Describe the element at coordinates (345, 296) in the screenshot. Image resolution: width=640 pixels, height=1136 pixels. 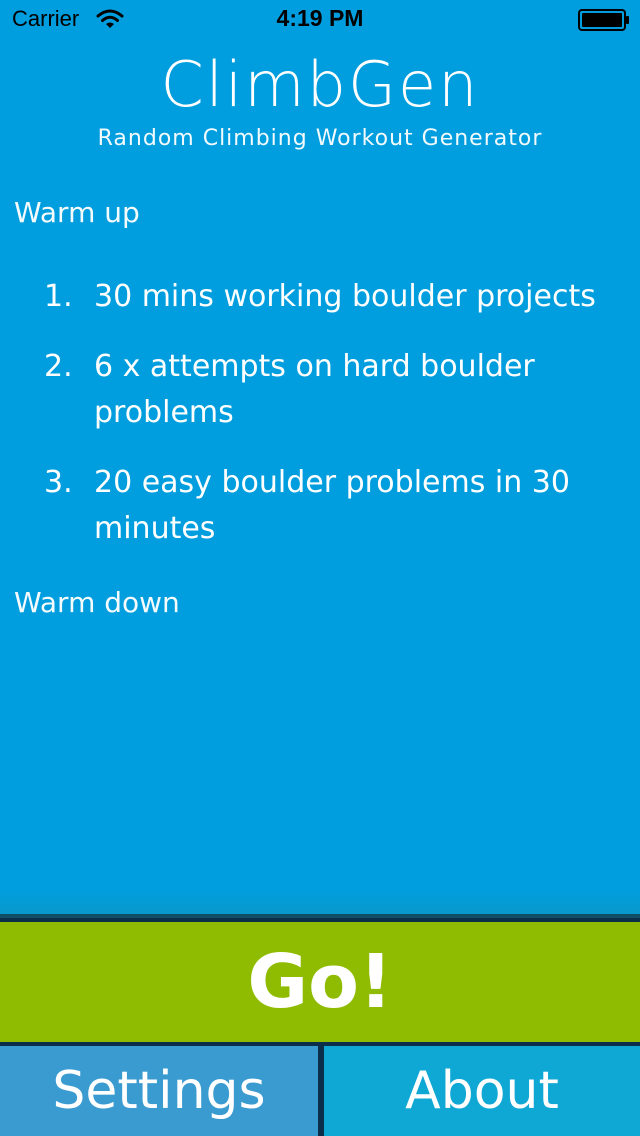
I see `exercise-text: 30 mins working boulder projects` at that location.